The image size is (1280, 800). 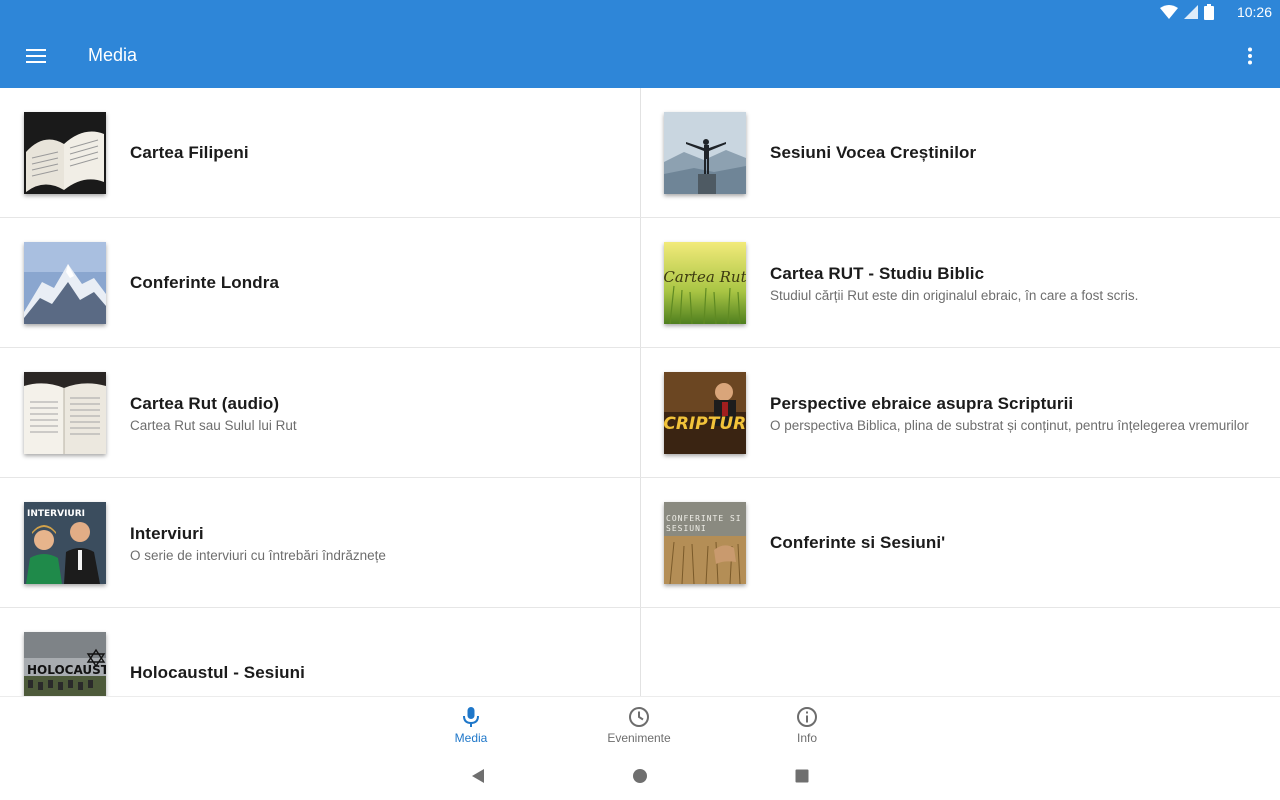 I want to click on status-bar: 10:26, so click(x=640, y=12).